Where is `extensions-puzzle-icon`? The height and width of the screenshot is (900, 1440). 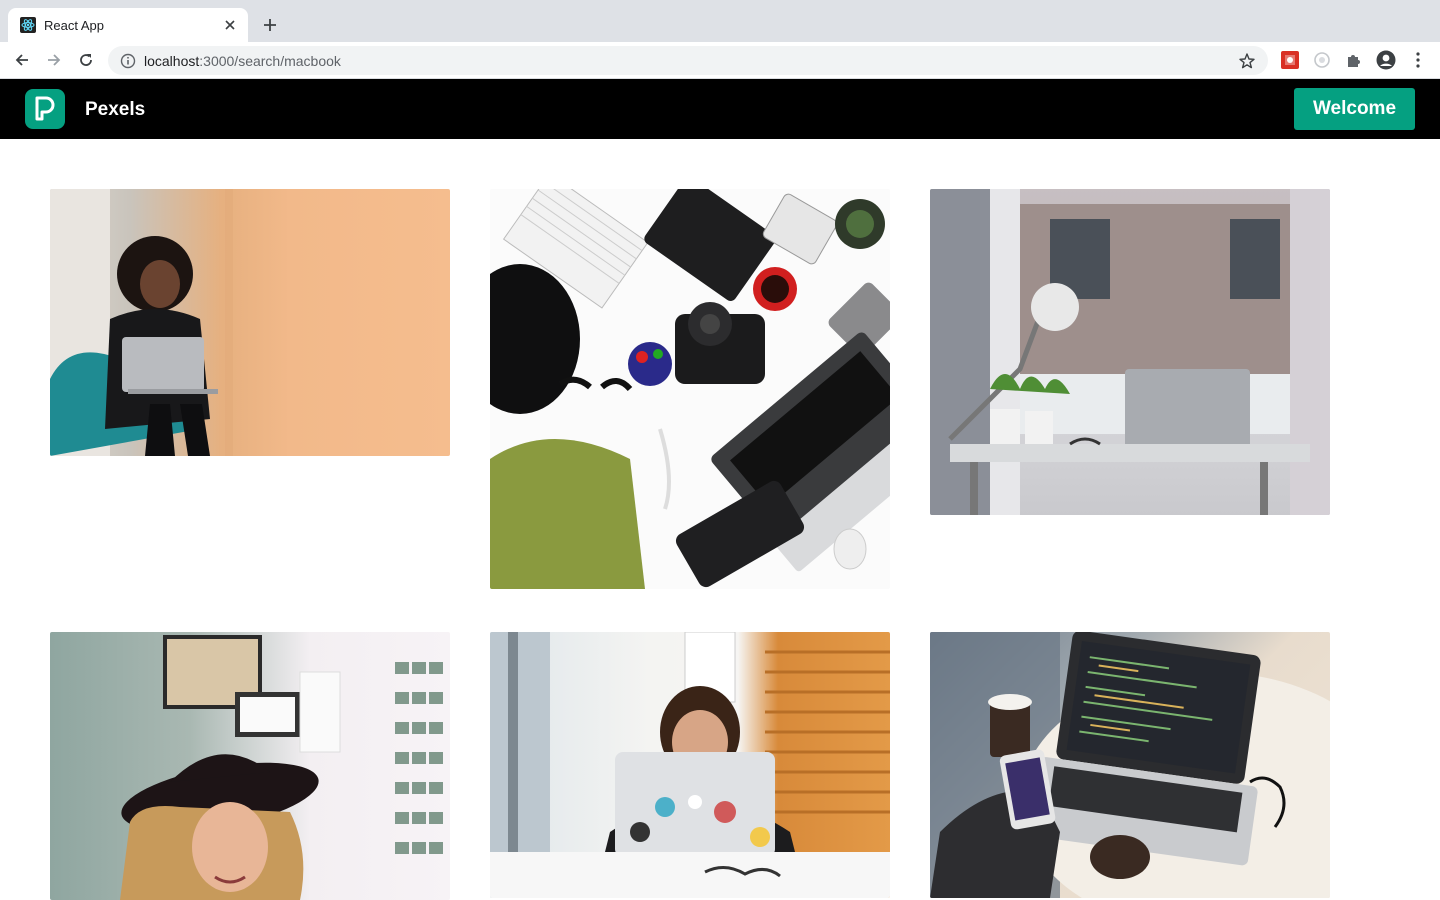
extensions-puzzle-icon is located at coordinates (1354, 60).